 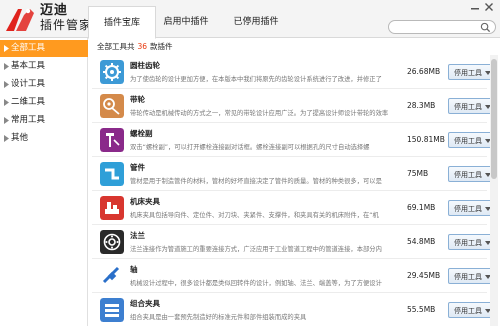 What do you see at coordinates (137, 167) in the screenshot?
I see `plugin-name: 管件` at bounding box center [137, 167].